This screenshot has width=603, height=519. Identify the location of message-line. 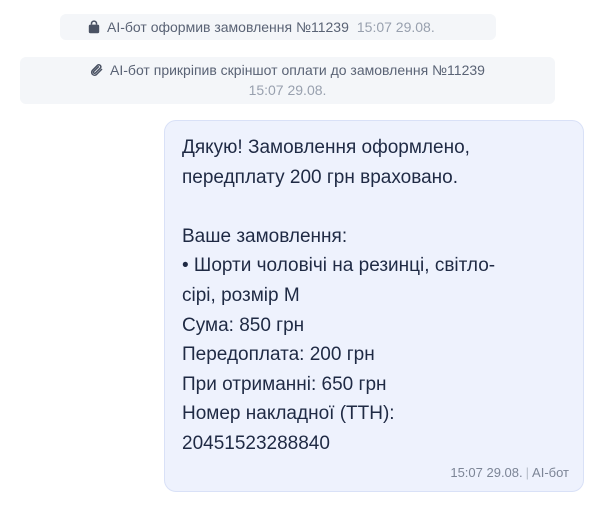
(374, 207).